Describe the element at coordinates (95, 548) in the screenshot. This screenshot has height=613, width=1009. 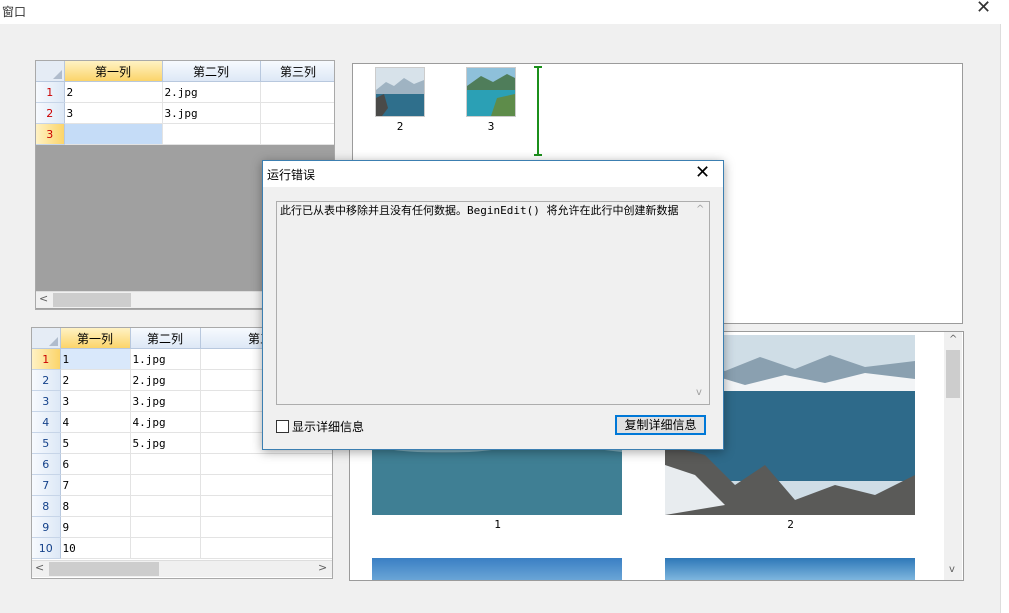
I see `cell: 10` at that location.